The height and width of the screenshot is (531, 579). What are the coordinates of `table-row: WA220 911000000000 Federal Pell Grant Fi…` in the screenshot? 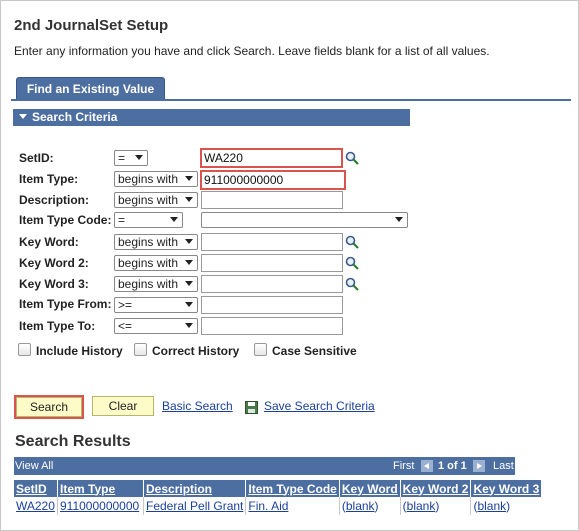 It's located at (277, 506).